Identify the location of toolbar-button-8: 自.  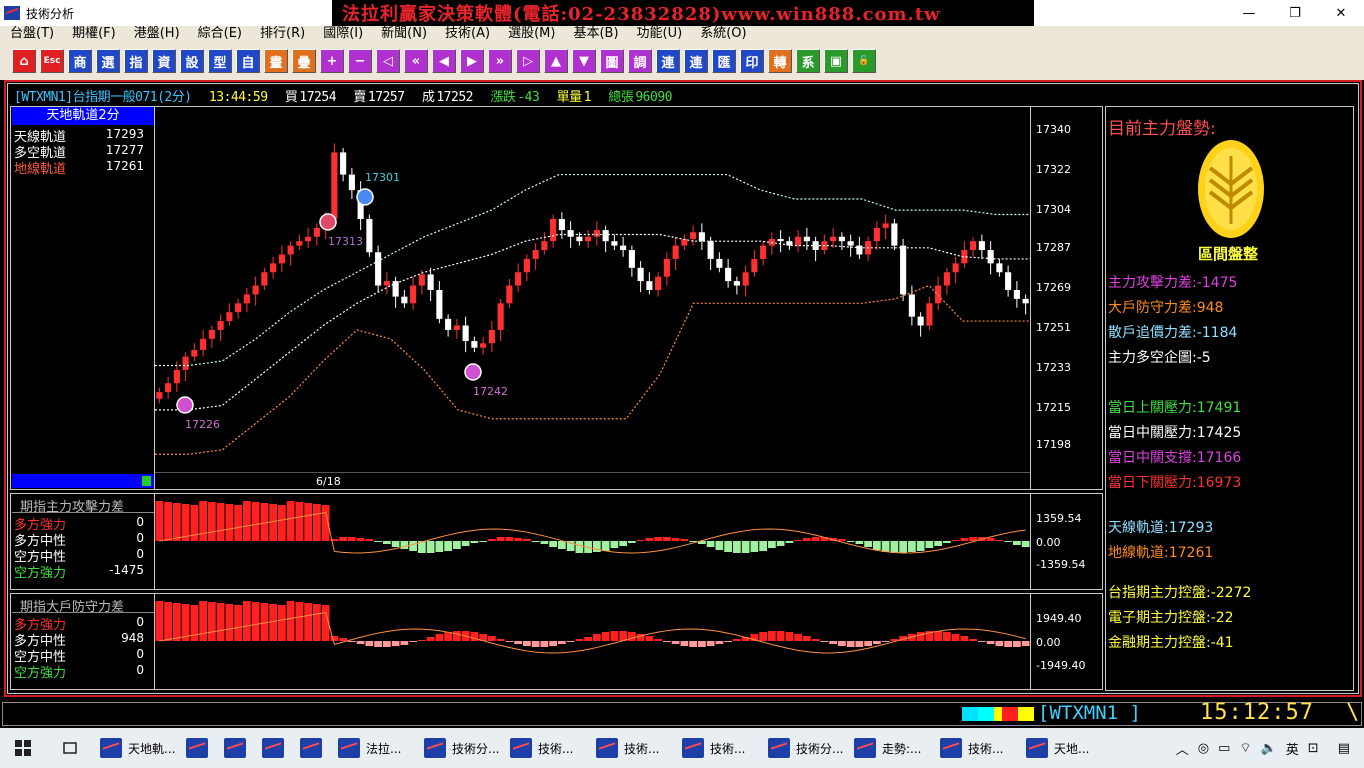
(248, 61).